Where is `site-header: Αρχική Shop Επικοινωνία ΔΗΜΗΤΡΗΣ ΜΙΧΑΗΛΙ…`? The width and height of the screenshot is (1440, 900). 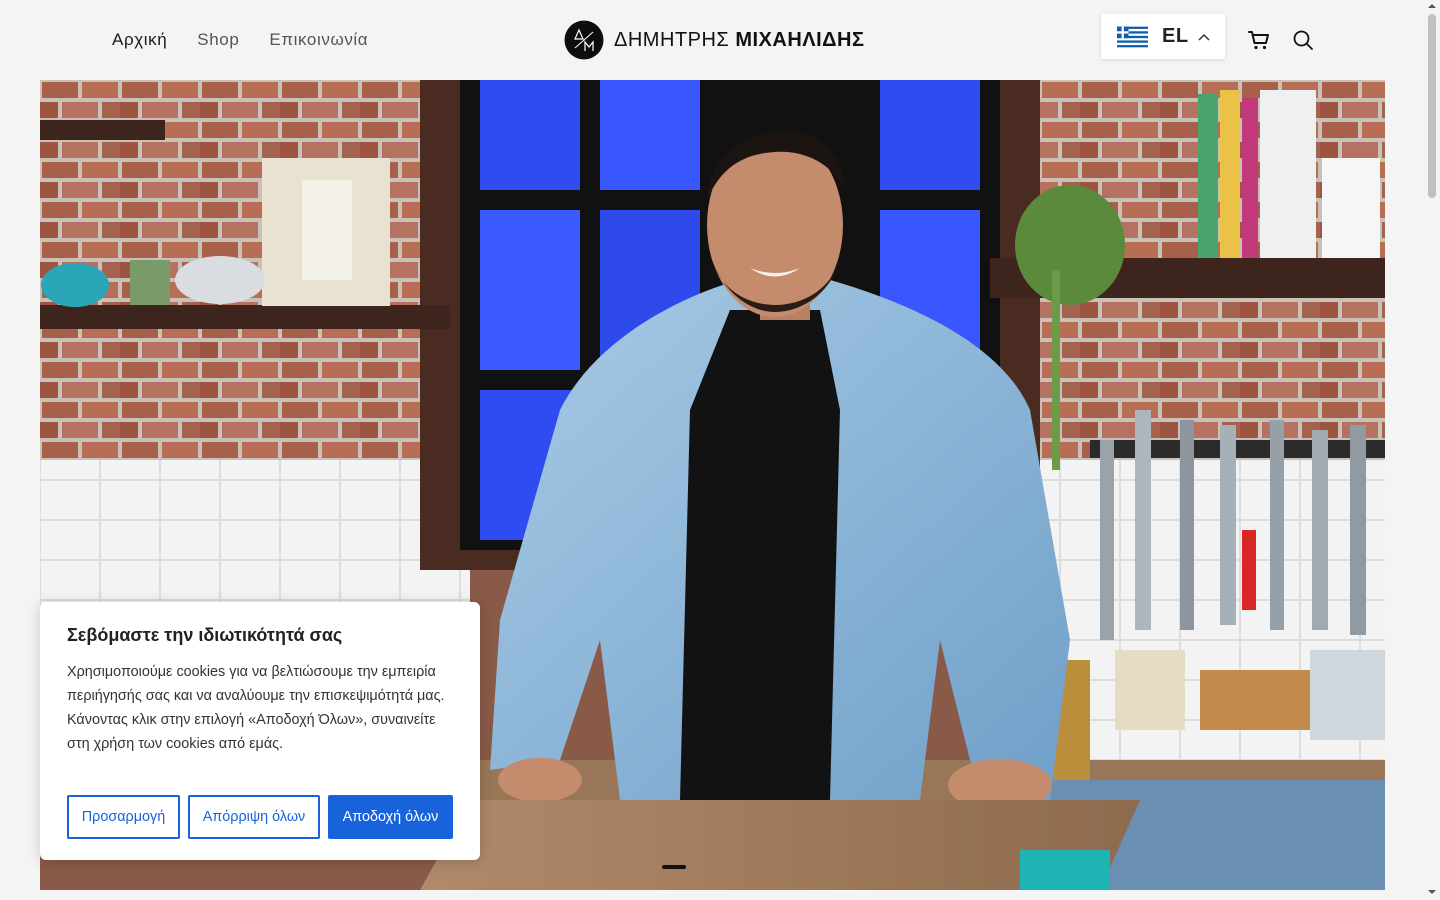
site-header: Αρχική Shop Επικοινωνία ΔΗΜΗΤΡΗΣ ΜΙΧΑΗΛΙ… is located at coordinates (712, 40).